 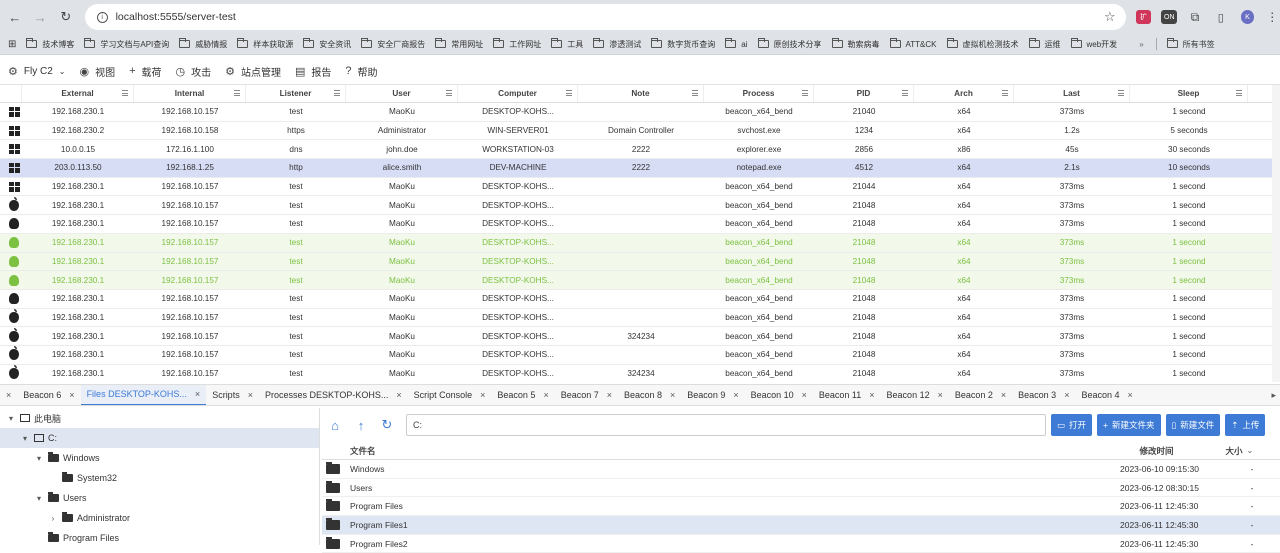 What do you see at coordinates (102, 17) in the screenshot?
I see `site-info-icon: i` at bounding box center [102, 17].